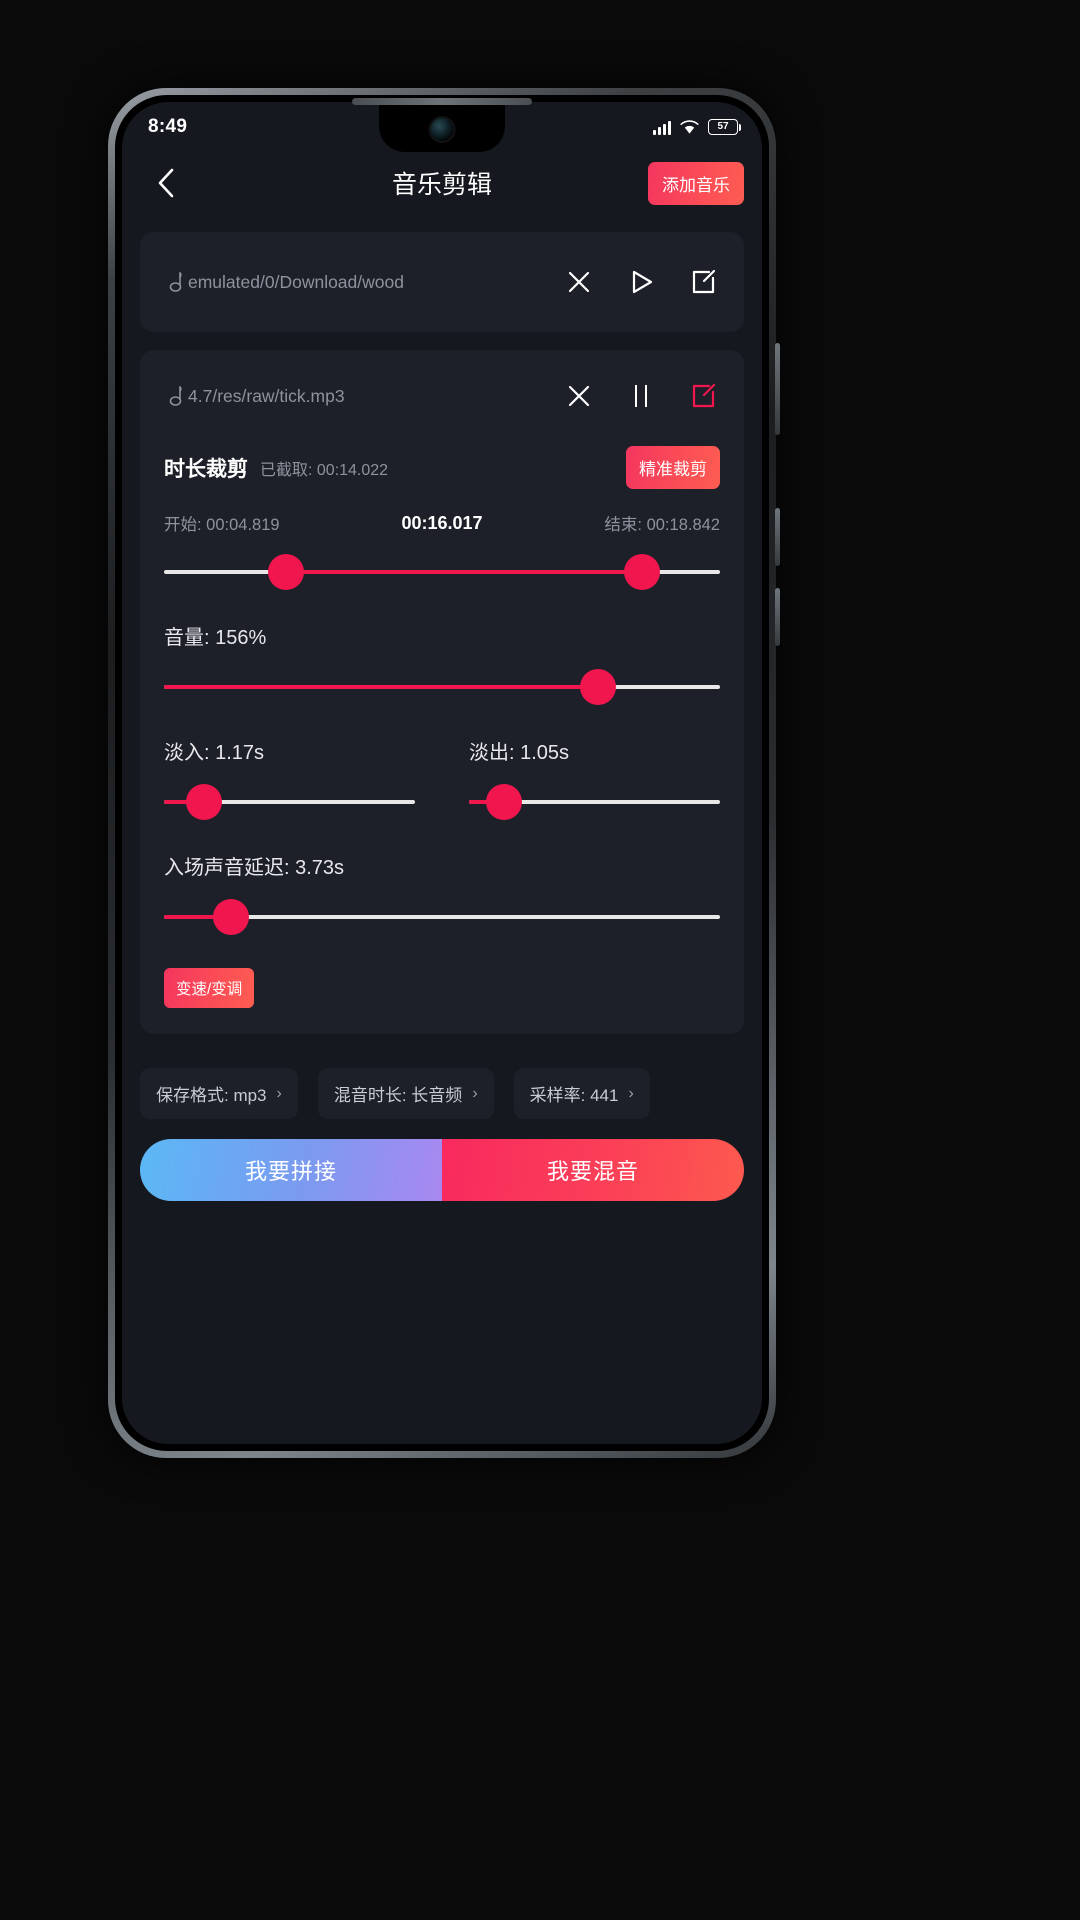 This screenshot has width=1080, height=1920. What do you see at coordinates (324, 470) in the screenshot?
I see `trim-captured-label: 已截取: 00:14.022` at bounding box center [324, 470].